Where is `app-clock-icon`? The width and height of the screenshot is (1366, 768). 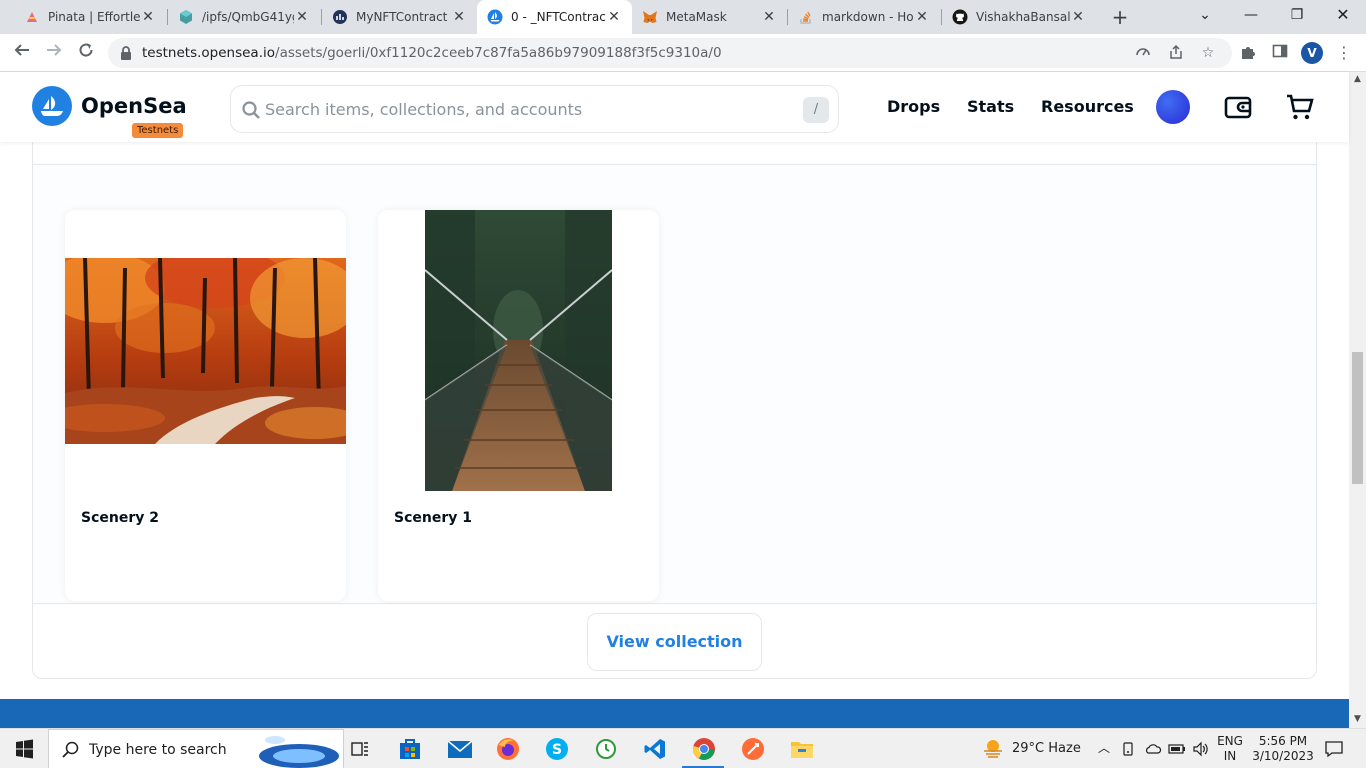 app-clock-icon is located at coordinates (606, 749).